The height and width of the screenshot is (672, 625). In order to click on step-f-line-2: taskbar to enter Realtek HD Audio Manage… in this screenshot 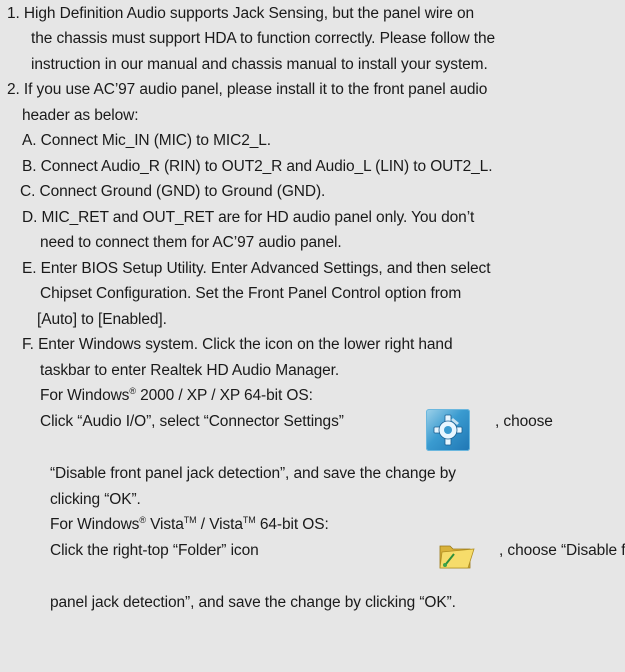, I will do `click(190, 370)`.